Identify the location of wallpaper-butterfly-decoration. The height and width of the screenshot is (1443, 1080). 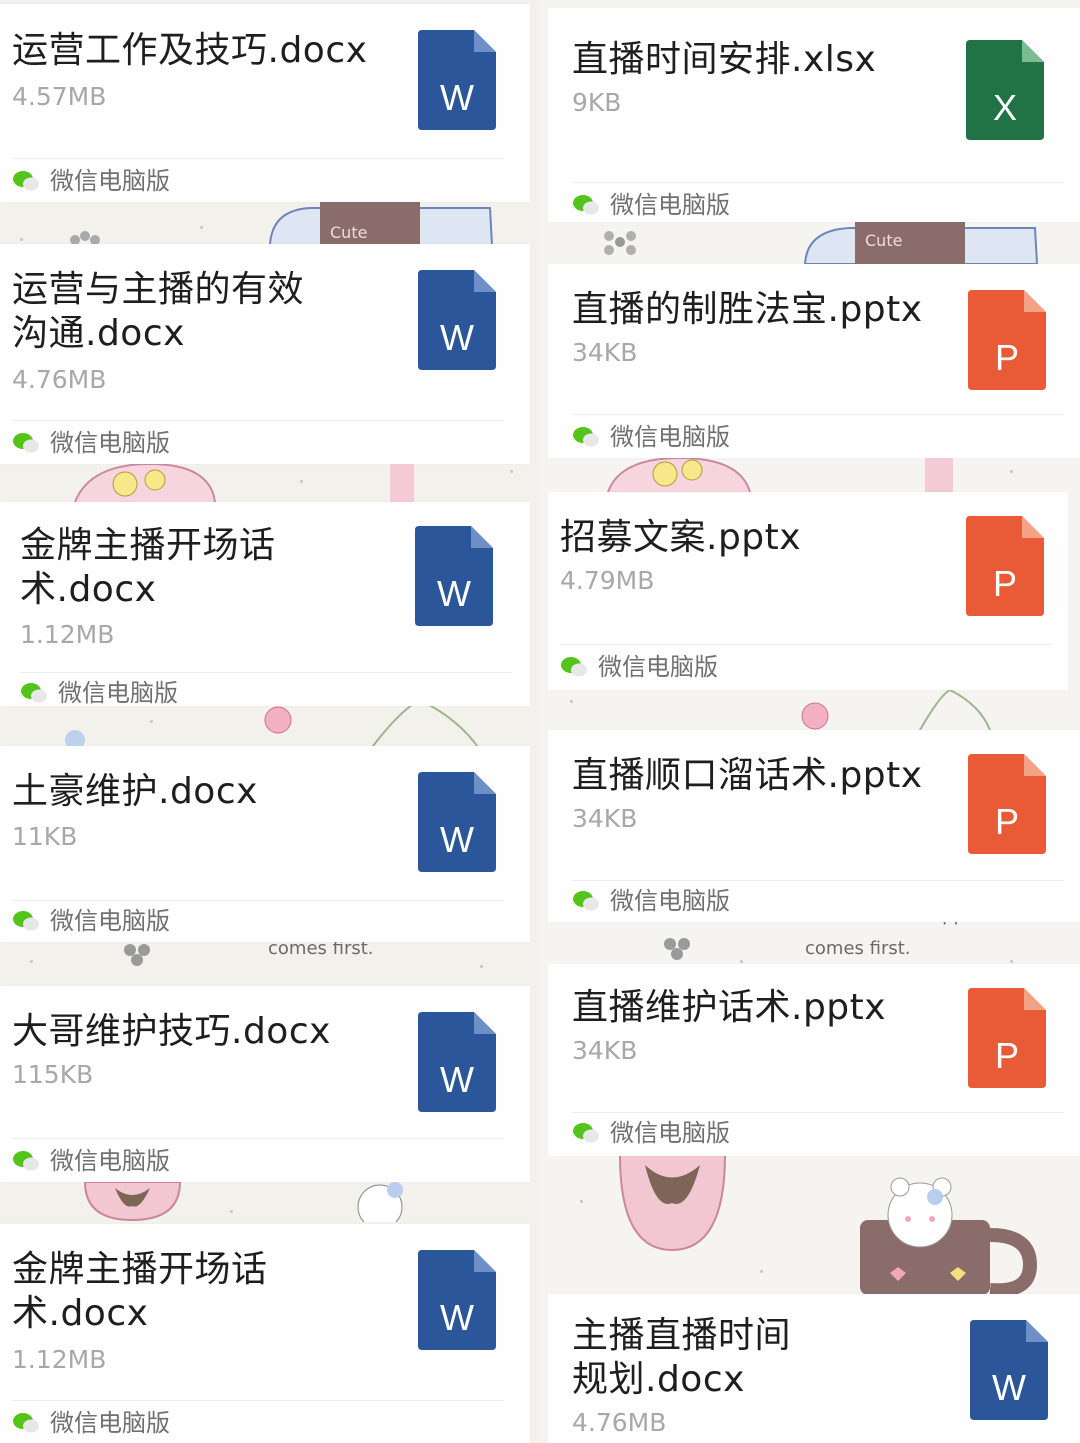
(243, 1202).